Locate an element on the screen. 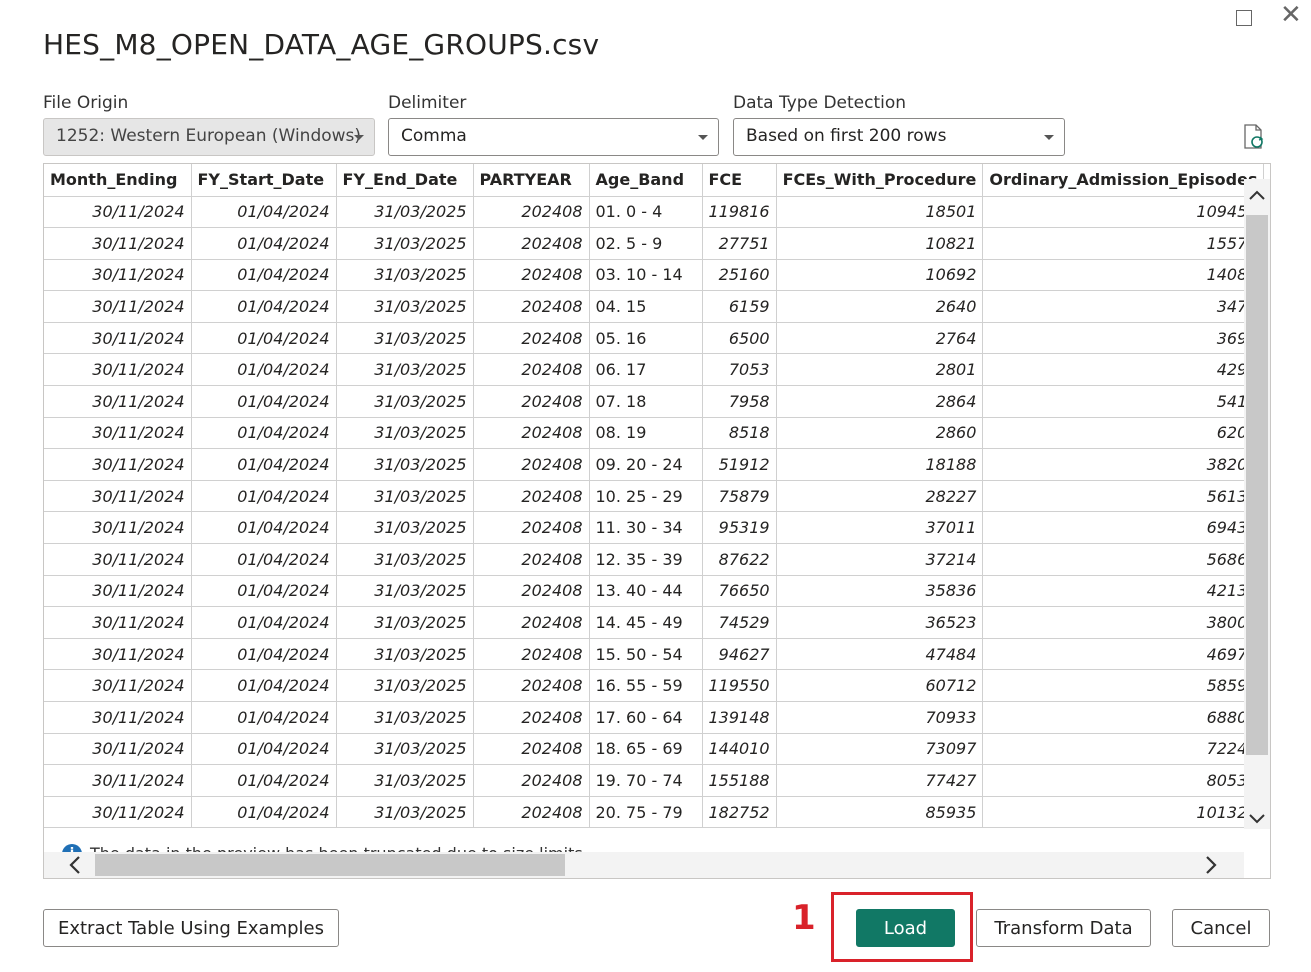 The image size is (1311, 972). column-header: FY_Start_Date is located at coordinates (264, 180).